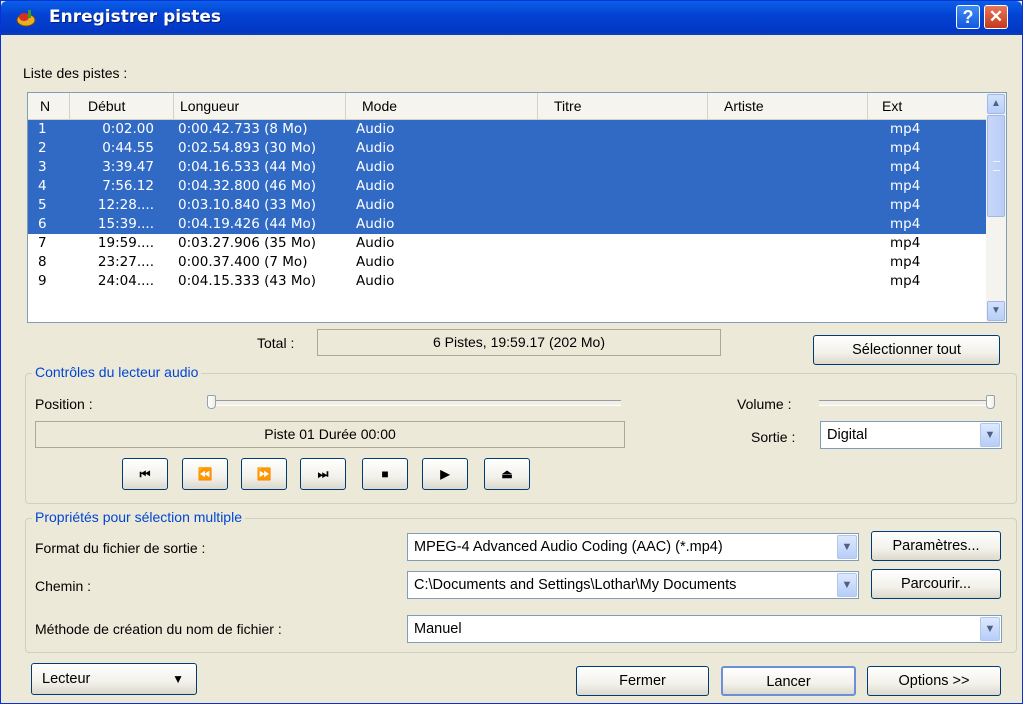 This screenshot has height=704, width=1023. What do you see at coordinates (42, 186) in the screenshot?
I see `track-cell-n: 4` at bounding box center [42, 186].